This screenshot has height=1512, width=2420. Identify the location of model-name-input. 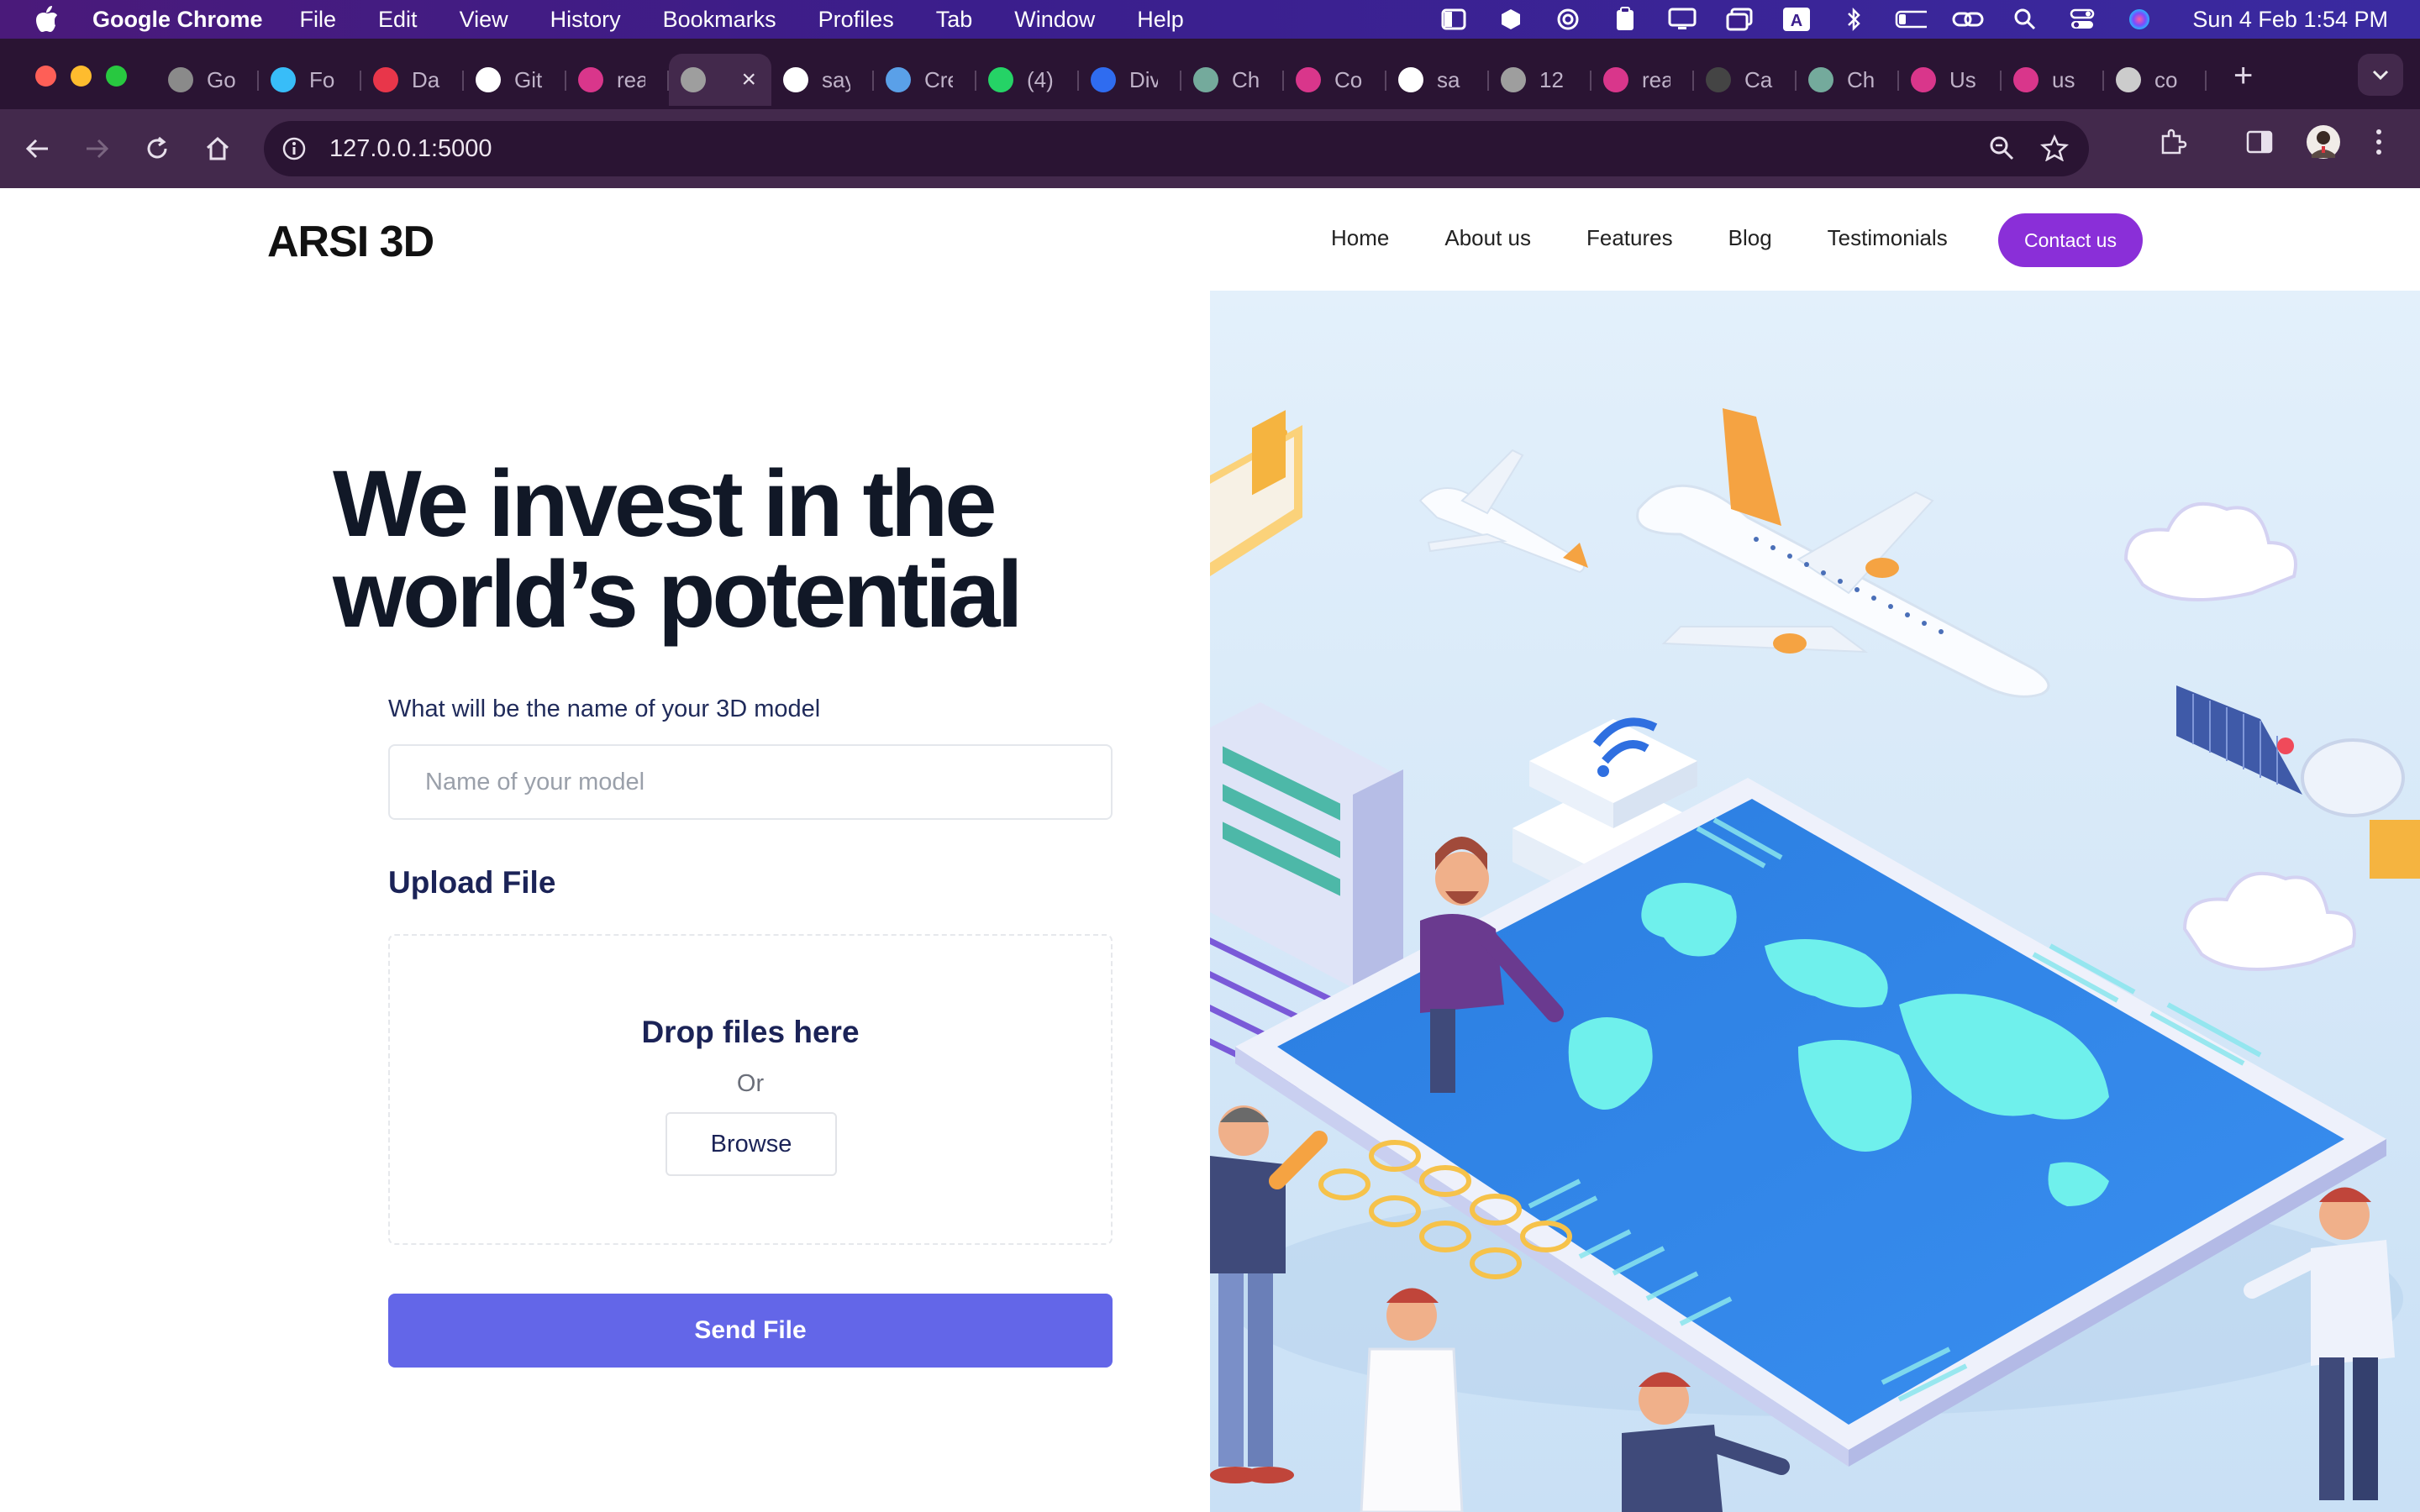
(750, 782).